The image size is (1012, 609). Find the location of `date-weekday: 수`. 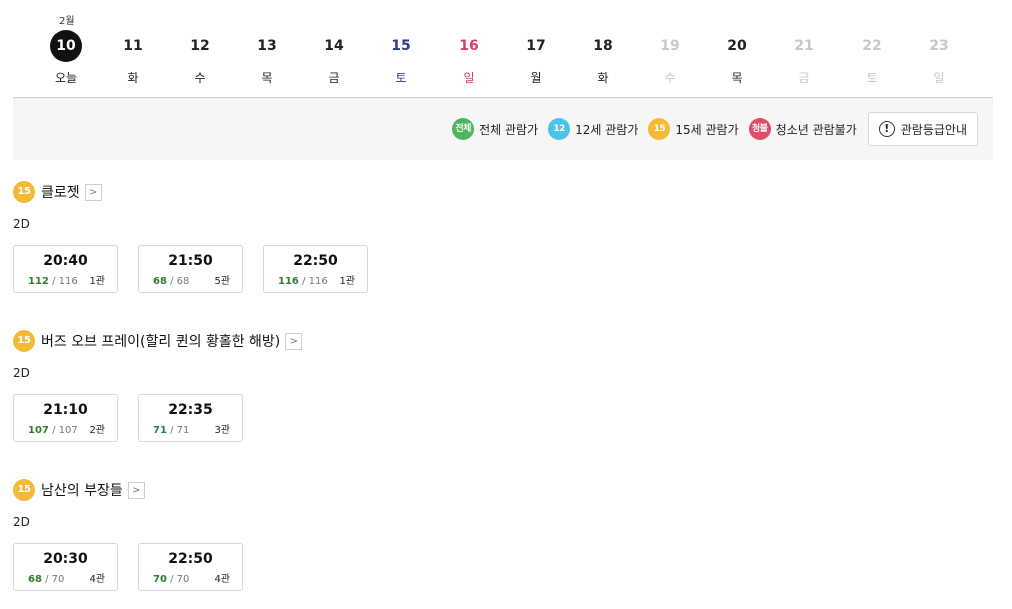

date-weekday: 수 is located at coordinates (670, 78).